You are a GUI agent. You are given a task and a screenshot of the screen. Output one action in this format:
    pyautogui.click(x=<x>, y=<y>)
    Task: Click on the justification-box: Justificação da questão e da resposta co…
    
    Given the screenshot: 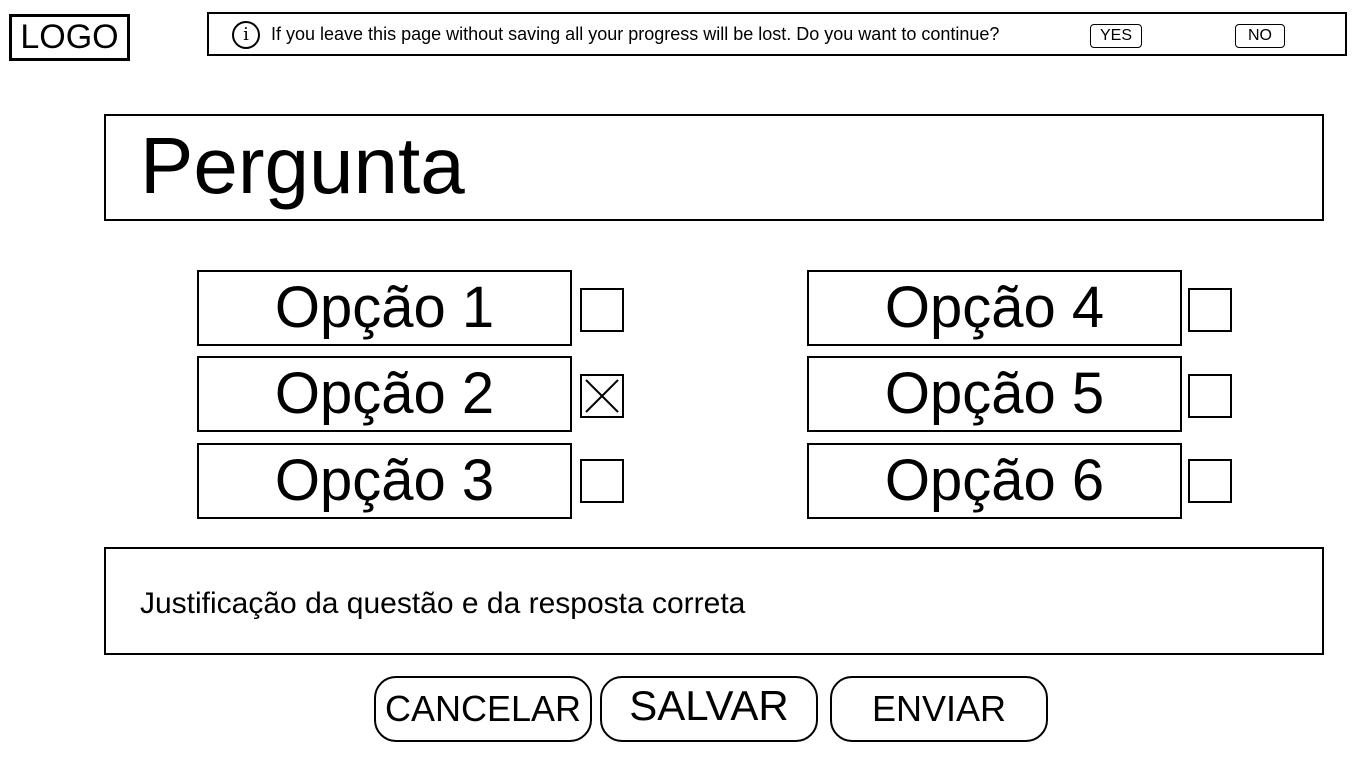 What is the action you would take?
    pyautogui.click(x=714, y=601)
    